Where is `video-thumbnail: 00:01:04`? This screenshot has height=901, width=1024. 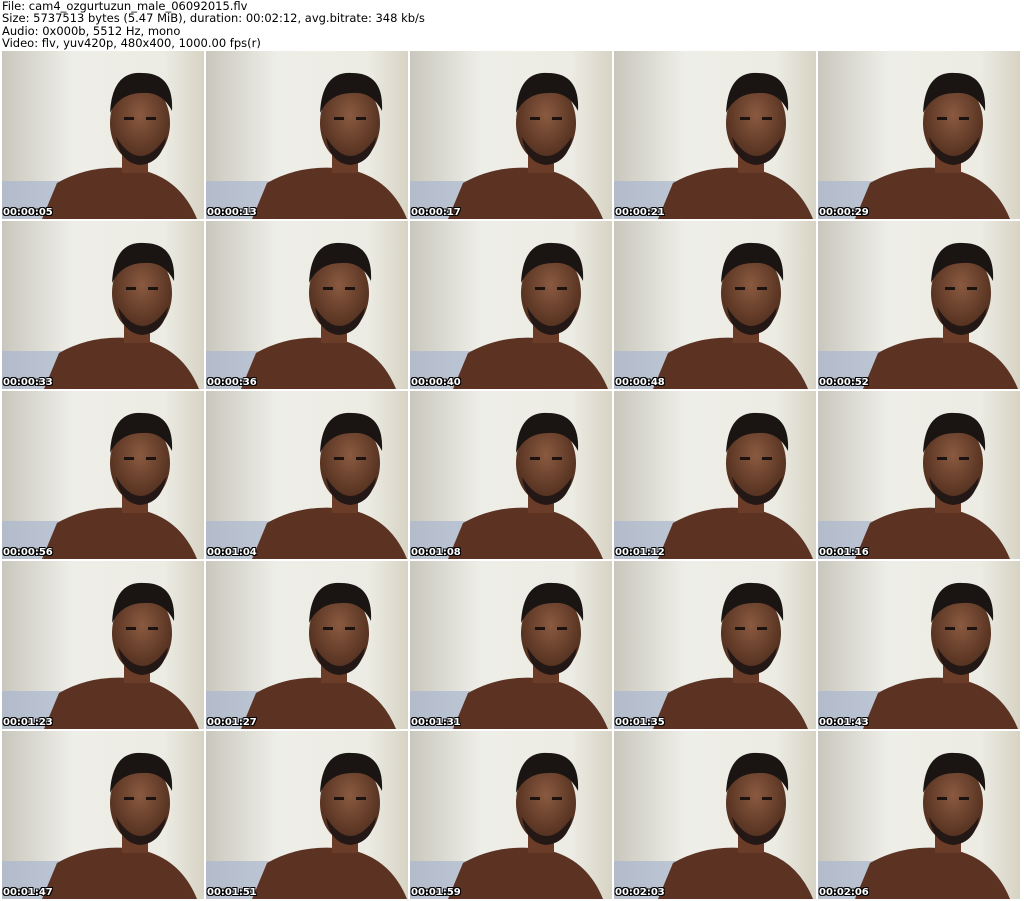 video-thumbnail: 00:01:04 is located at coordinates (307, 475).